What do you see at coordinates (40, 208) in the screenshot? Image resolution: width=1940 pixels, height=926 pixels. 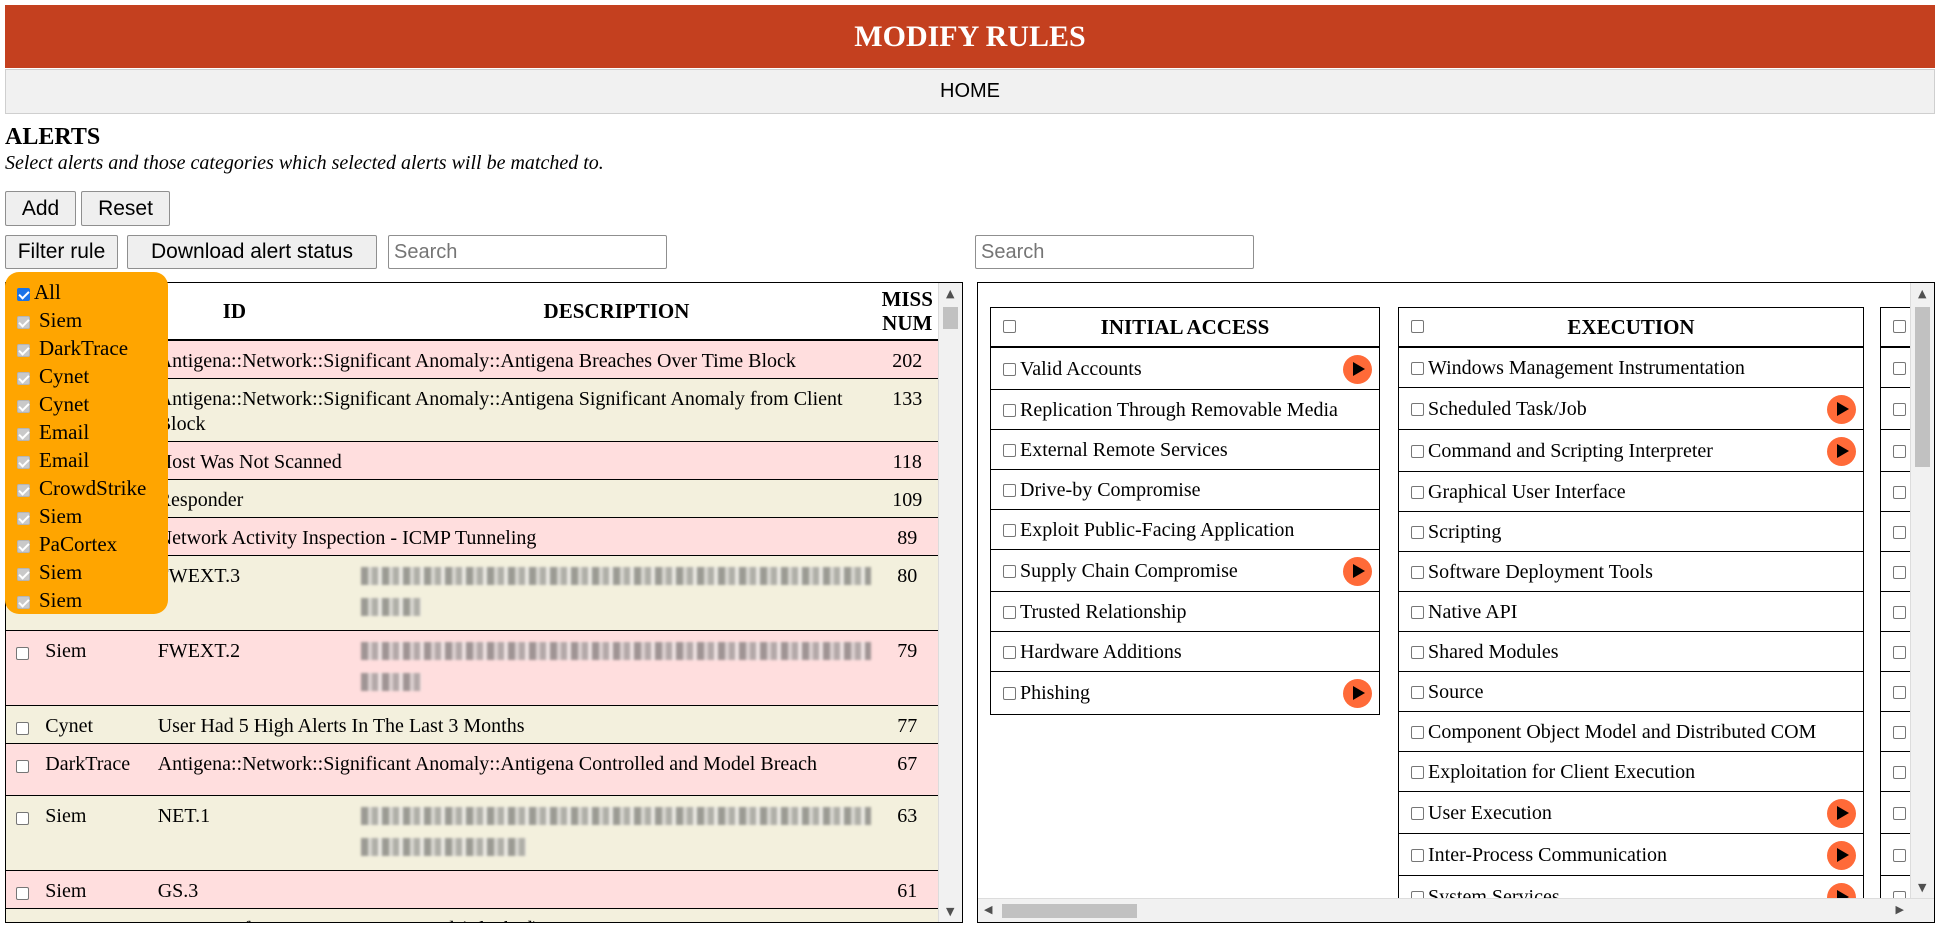 I see `add-button: Add` at bounding box center [40, 208].